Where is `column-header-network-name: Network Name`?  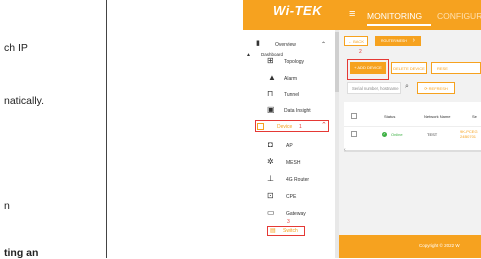
column-header-network-name: Network Name is located at coordinates (437, 116).